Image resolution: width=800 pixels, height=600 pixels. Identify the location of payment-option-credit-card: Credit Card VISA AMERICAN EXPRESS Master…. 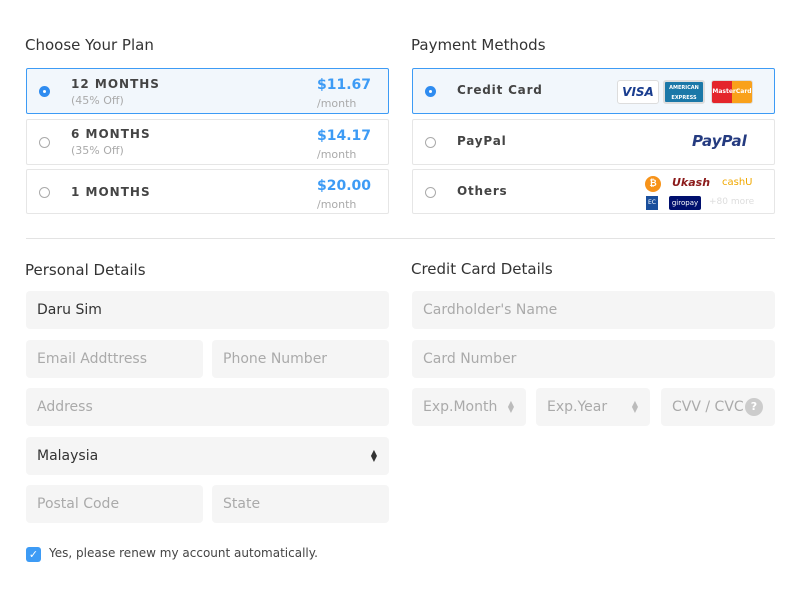
(593, 91).